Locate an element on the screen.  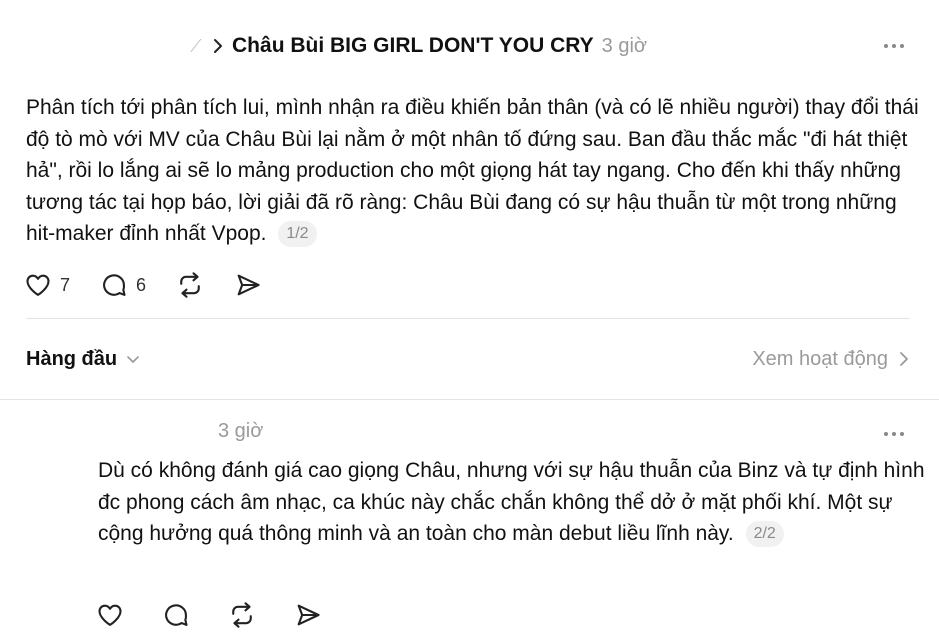
replies-sort-bar: Hàng đầu Xem hoạt động is located at coordinates (468, 359).